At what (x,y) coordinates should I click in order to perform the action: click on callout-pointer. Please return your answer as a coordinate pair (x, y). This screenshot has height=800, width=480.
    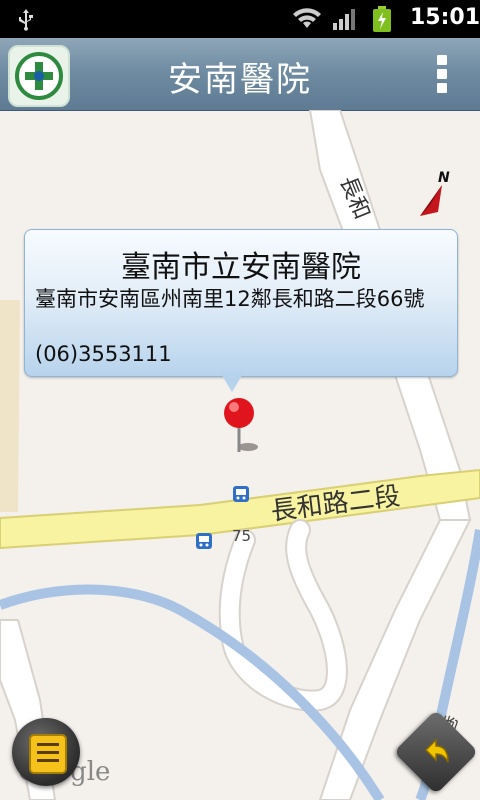
    Looking at the image, I should click on (232, 382).